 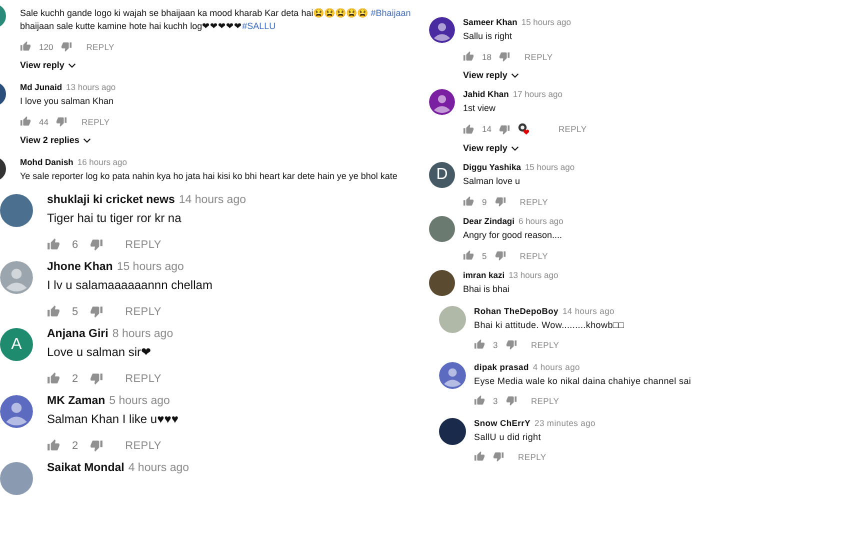 What do you see at coordinates (565, 423) in the screenshot?
I see `comment-time: 23 minutes ago` at bounding box center [565, 423].